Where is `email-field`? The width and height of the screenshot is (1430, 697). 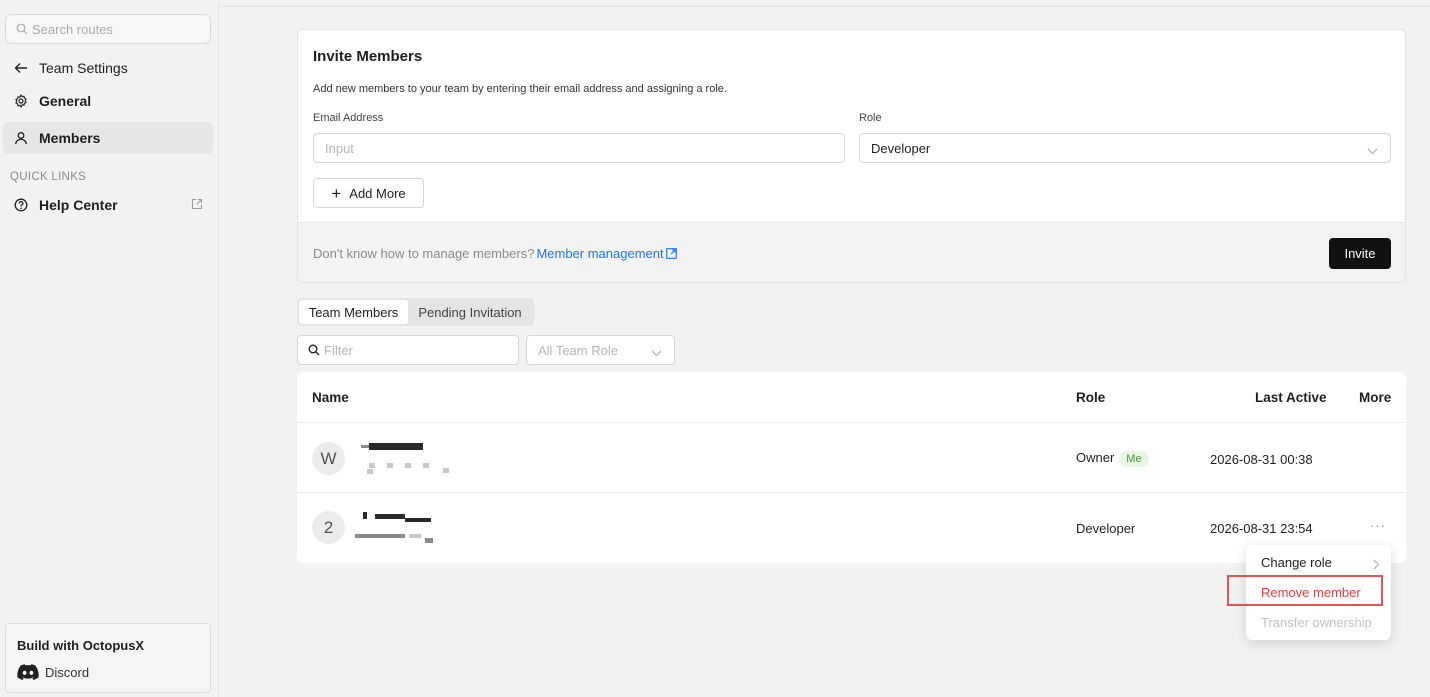 email-field is located at coordinates (579, 148).